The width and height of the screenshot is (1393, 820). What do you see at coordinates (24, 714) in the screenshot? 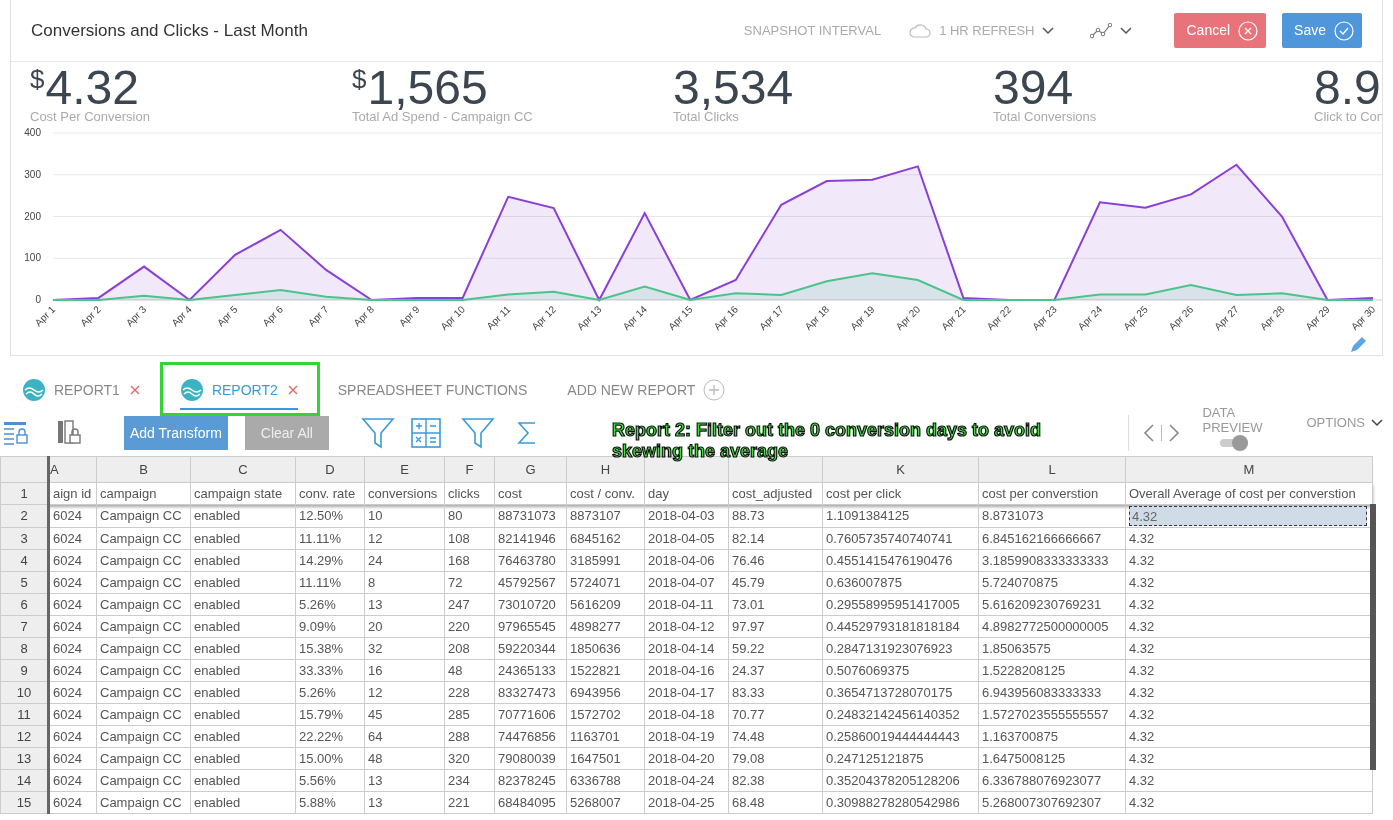
I see `row-number: 11` at bounding box center [24, 714].